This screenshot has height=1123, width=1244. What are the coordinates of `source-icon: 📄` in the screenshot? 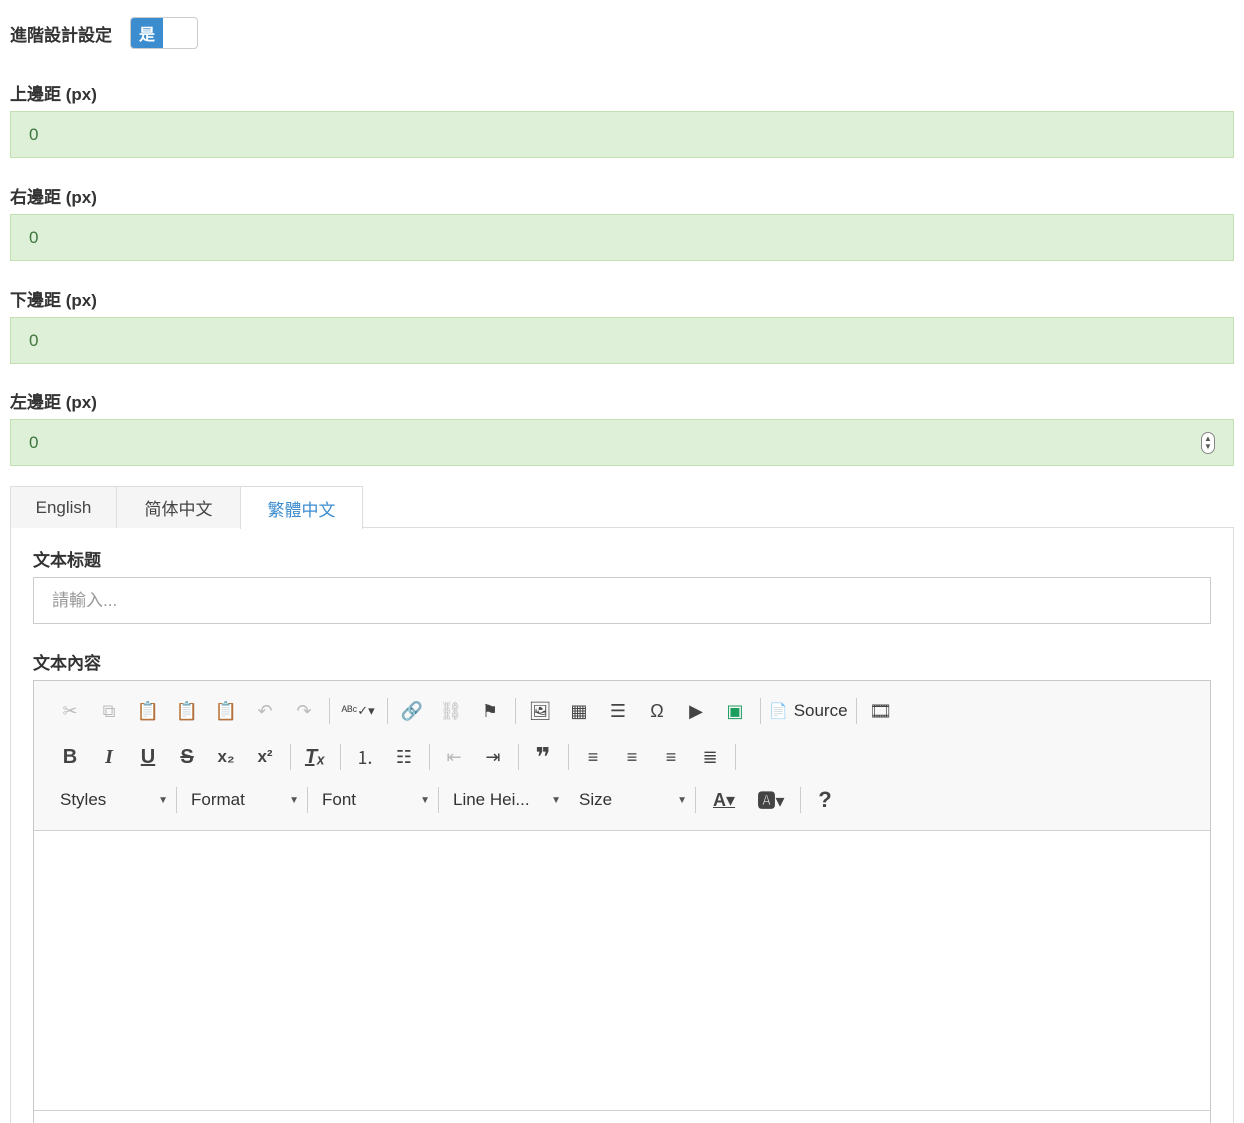 It's located at (778, 711).